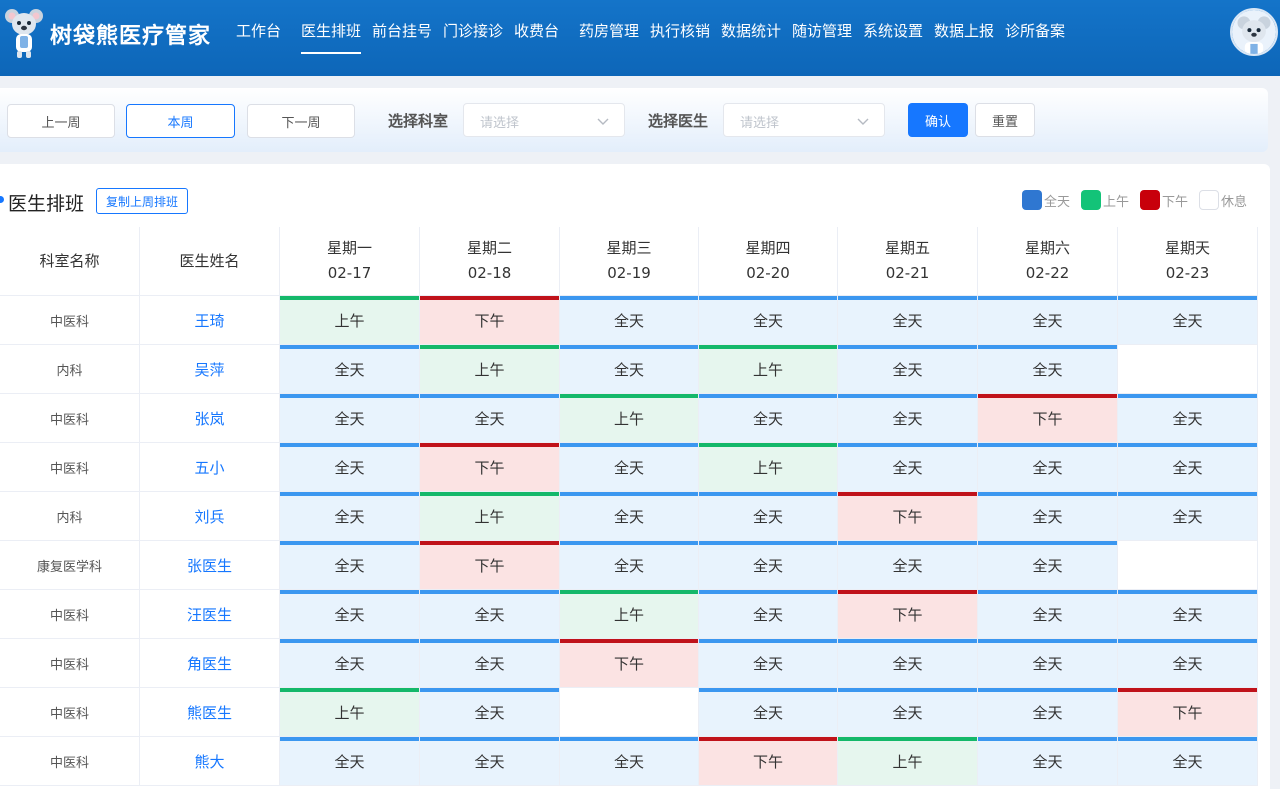 This screenshot has height=789, width=1280. What do you see at coordinates (210, 565) in the screenshot?
I see `doctor-name-link: 张医生` at bounding box center [210, 565].